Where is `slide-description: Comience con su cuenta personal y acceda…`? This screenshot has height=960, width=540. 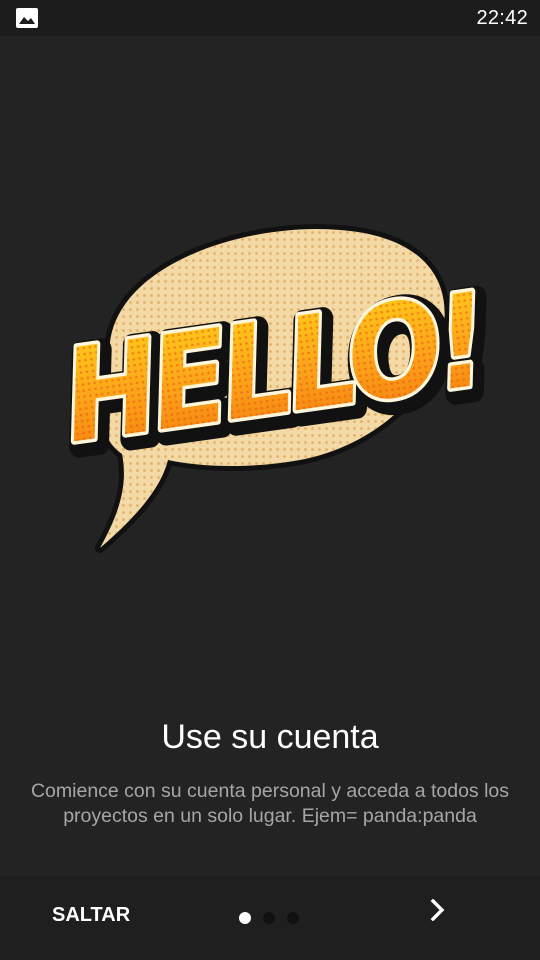
slide-description: Comience con su cuenta personal y acceda… is located at coordinates (270, 803).